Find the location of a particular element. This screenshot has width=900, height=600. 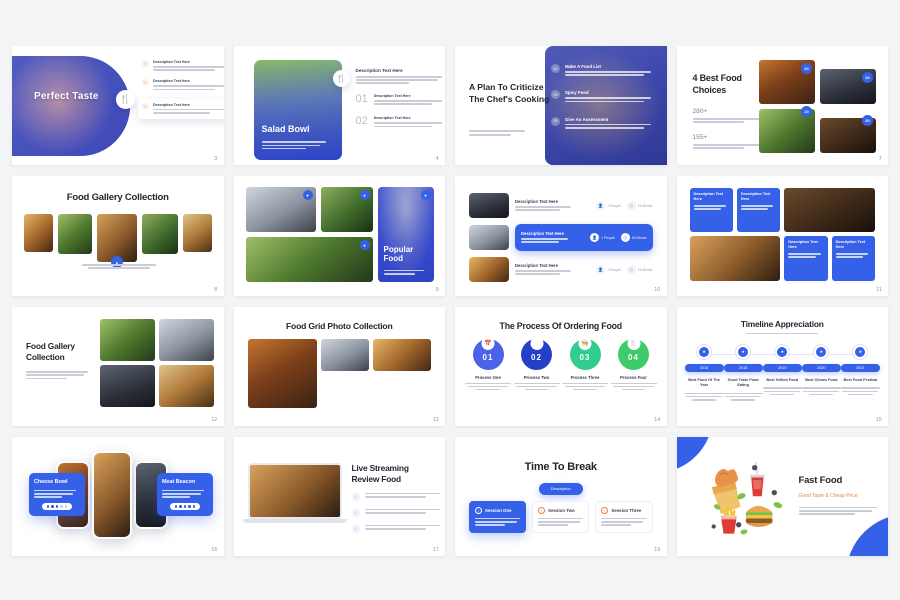

list-item-highlighted: ✓ Description Text Here is located at coordinates (181, 109).